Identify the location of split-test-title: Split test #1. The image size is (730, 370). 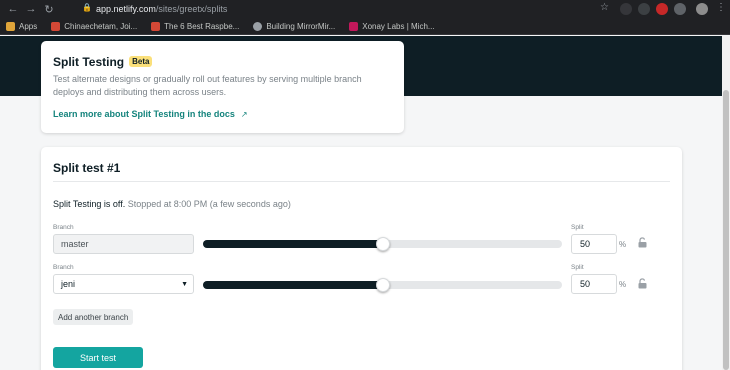
(87, 168).